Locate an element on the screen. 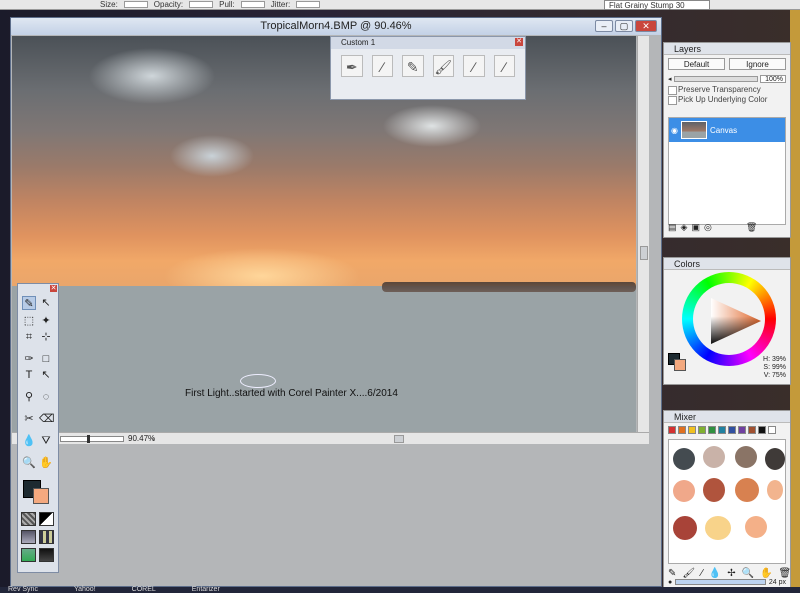 Image resolution: width=800 pixels, height=593 pixels. layer-commands-icon: ▤ is located at coordinates (672, 227).